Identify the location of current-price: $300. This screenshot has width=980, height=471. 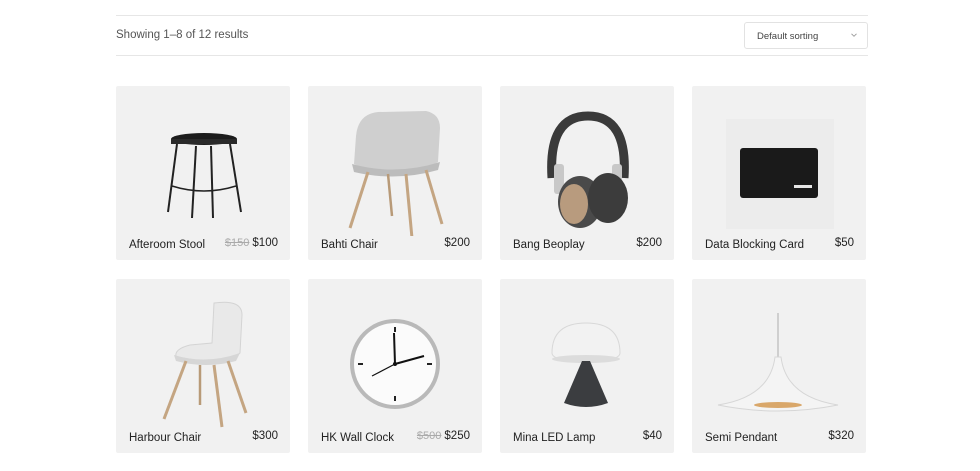
(265, 436).